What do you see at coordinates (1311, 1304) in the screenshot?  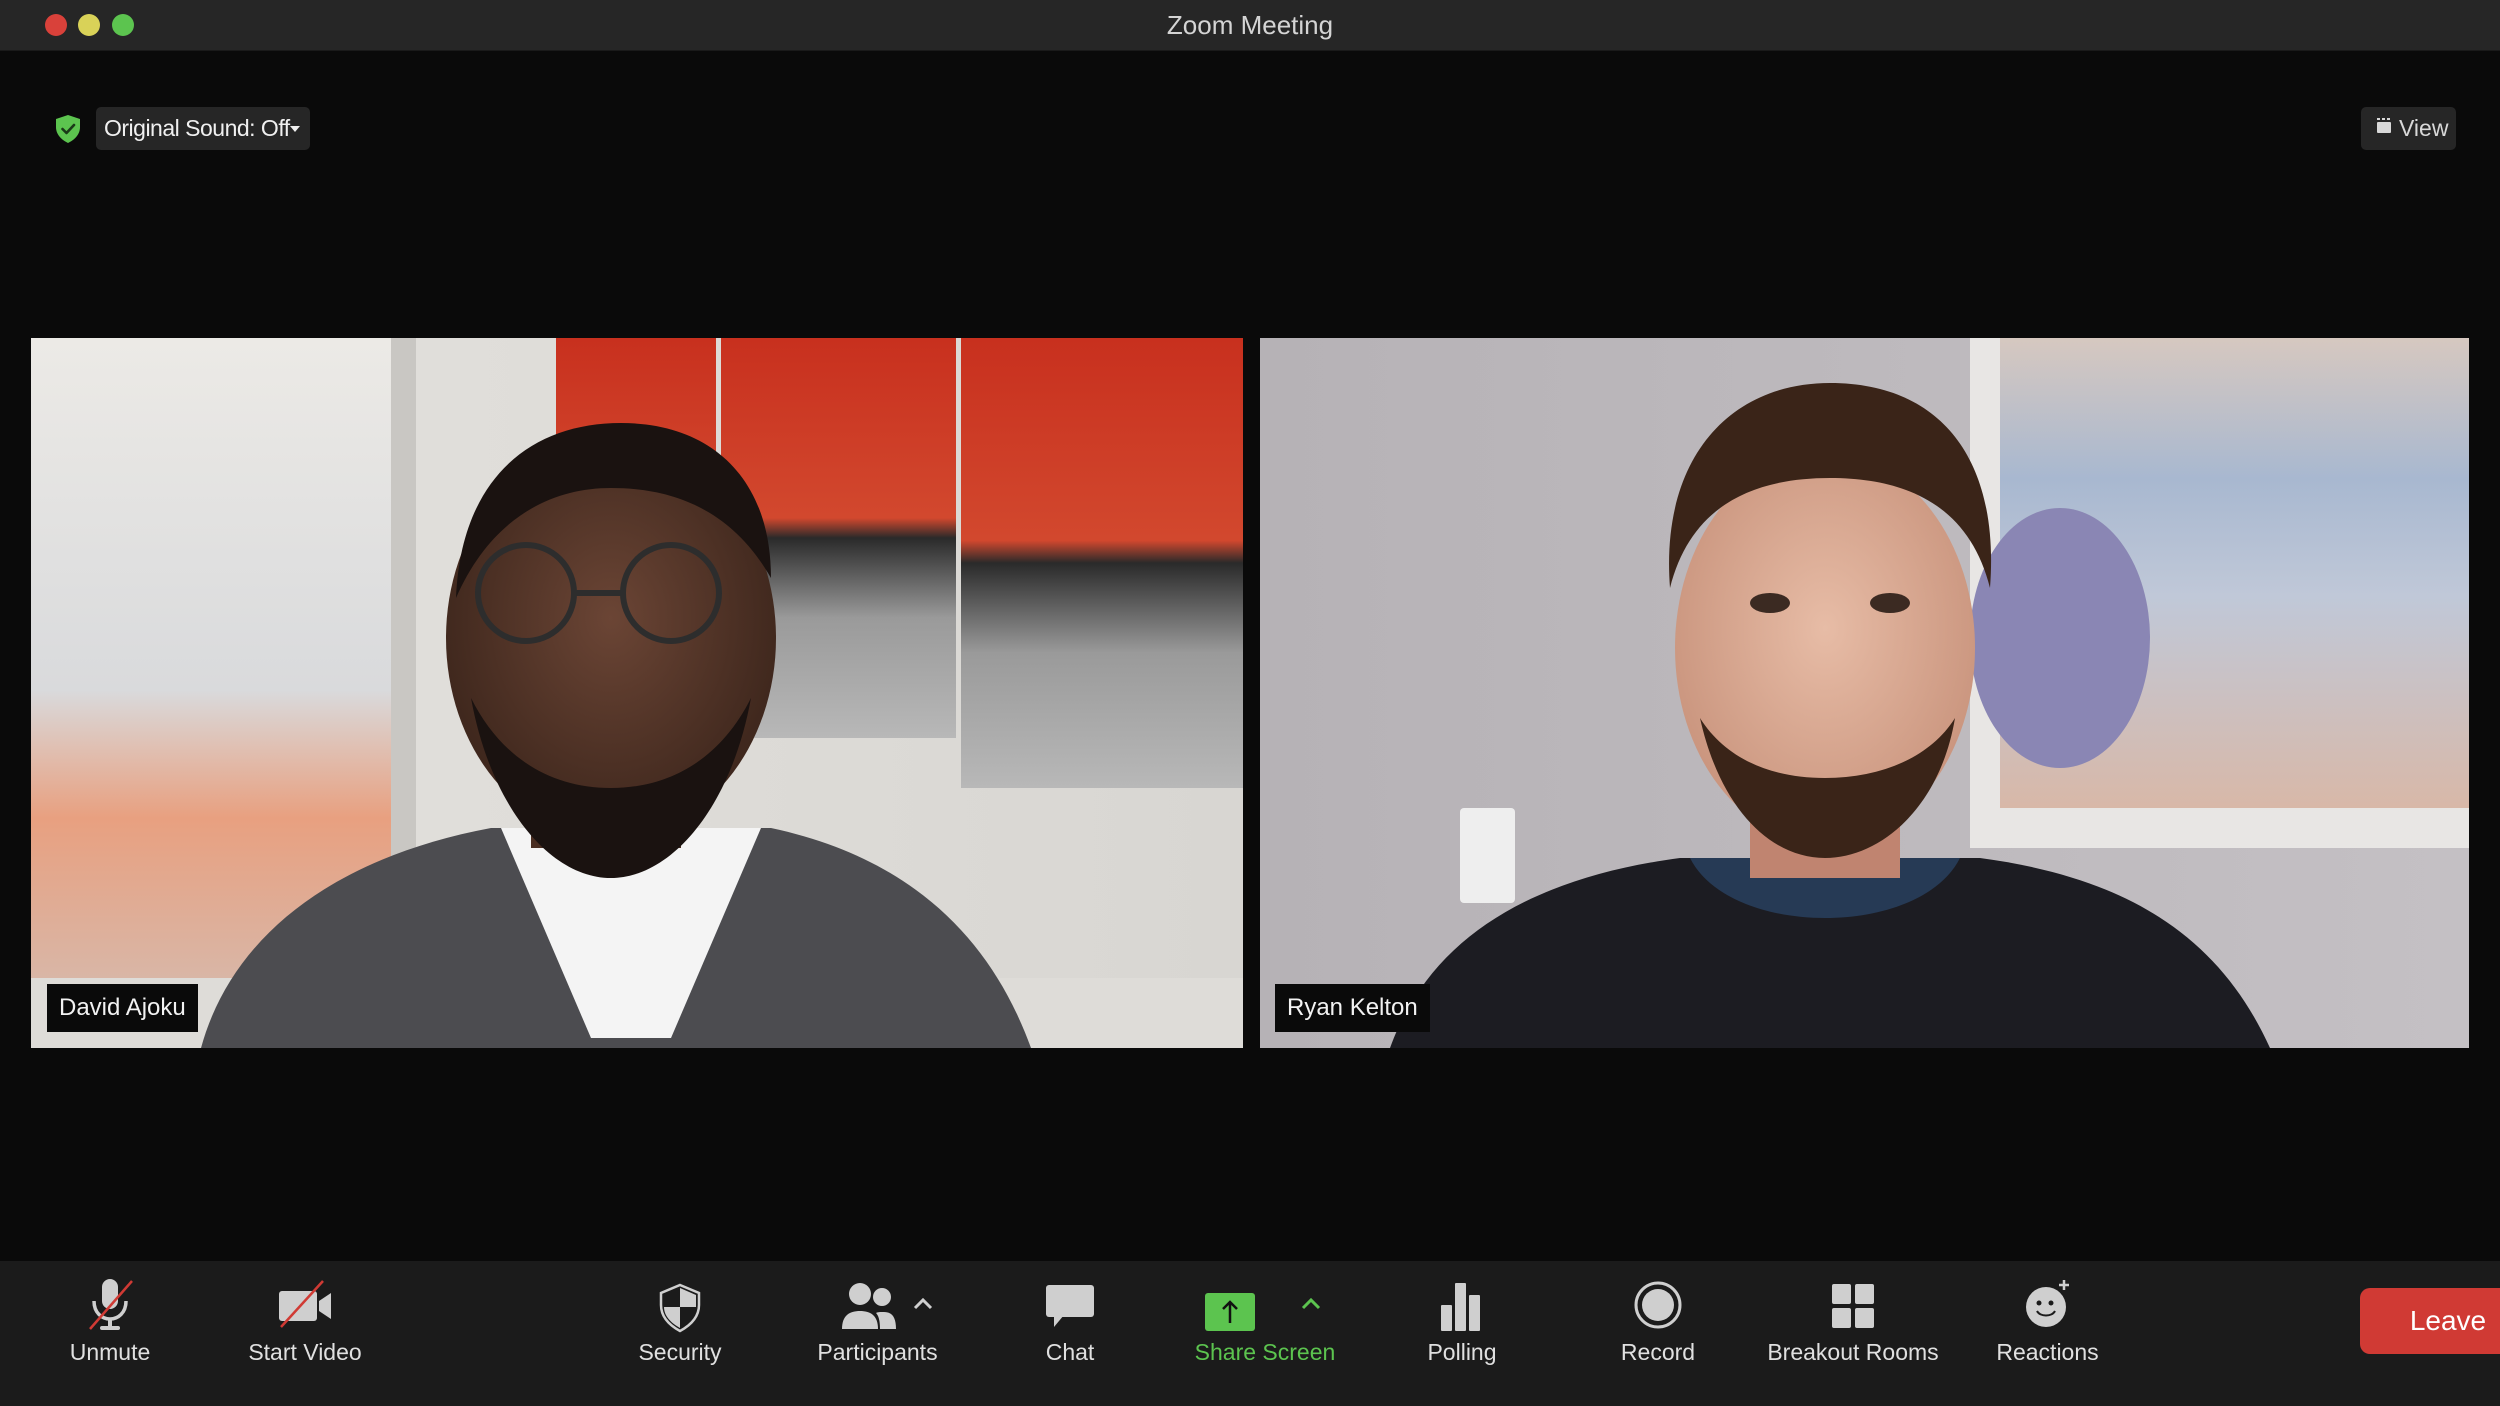 I see `share-screen-options-chevron-up-icon` at bounding box center [1311, 1304].